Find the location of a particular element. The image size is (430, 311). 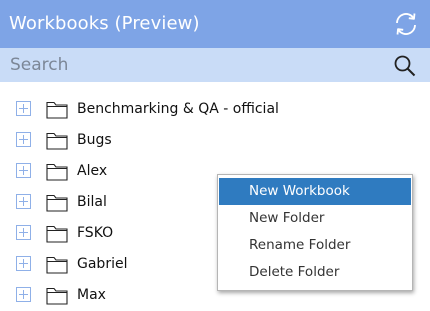

search-input is located at coordinates (190, 65).